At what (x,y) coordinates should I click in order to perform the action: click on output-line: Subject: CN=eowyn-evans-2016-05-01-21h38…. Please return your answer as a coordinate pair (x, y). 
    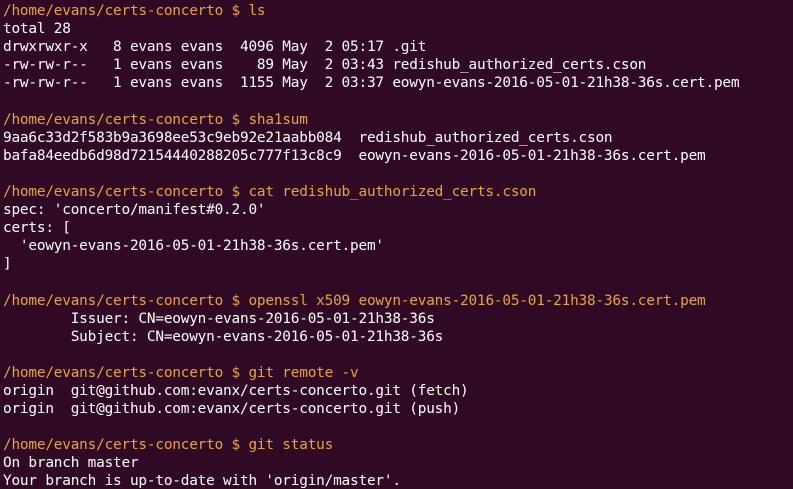
    Looking at the image, I should click on (223, 336).